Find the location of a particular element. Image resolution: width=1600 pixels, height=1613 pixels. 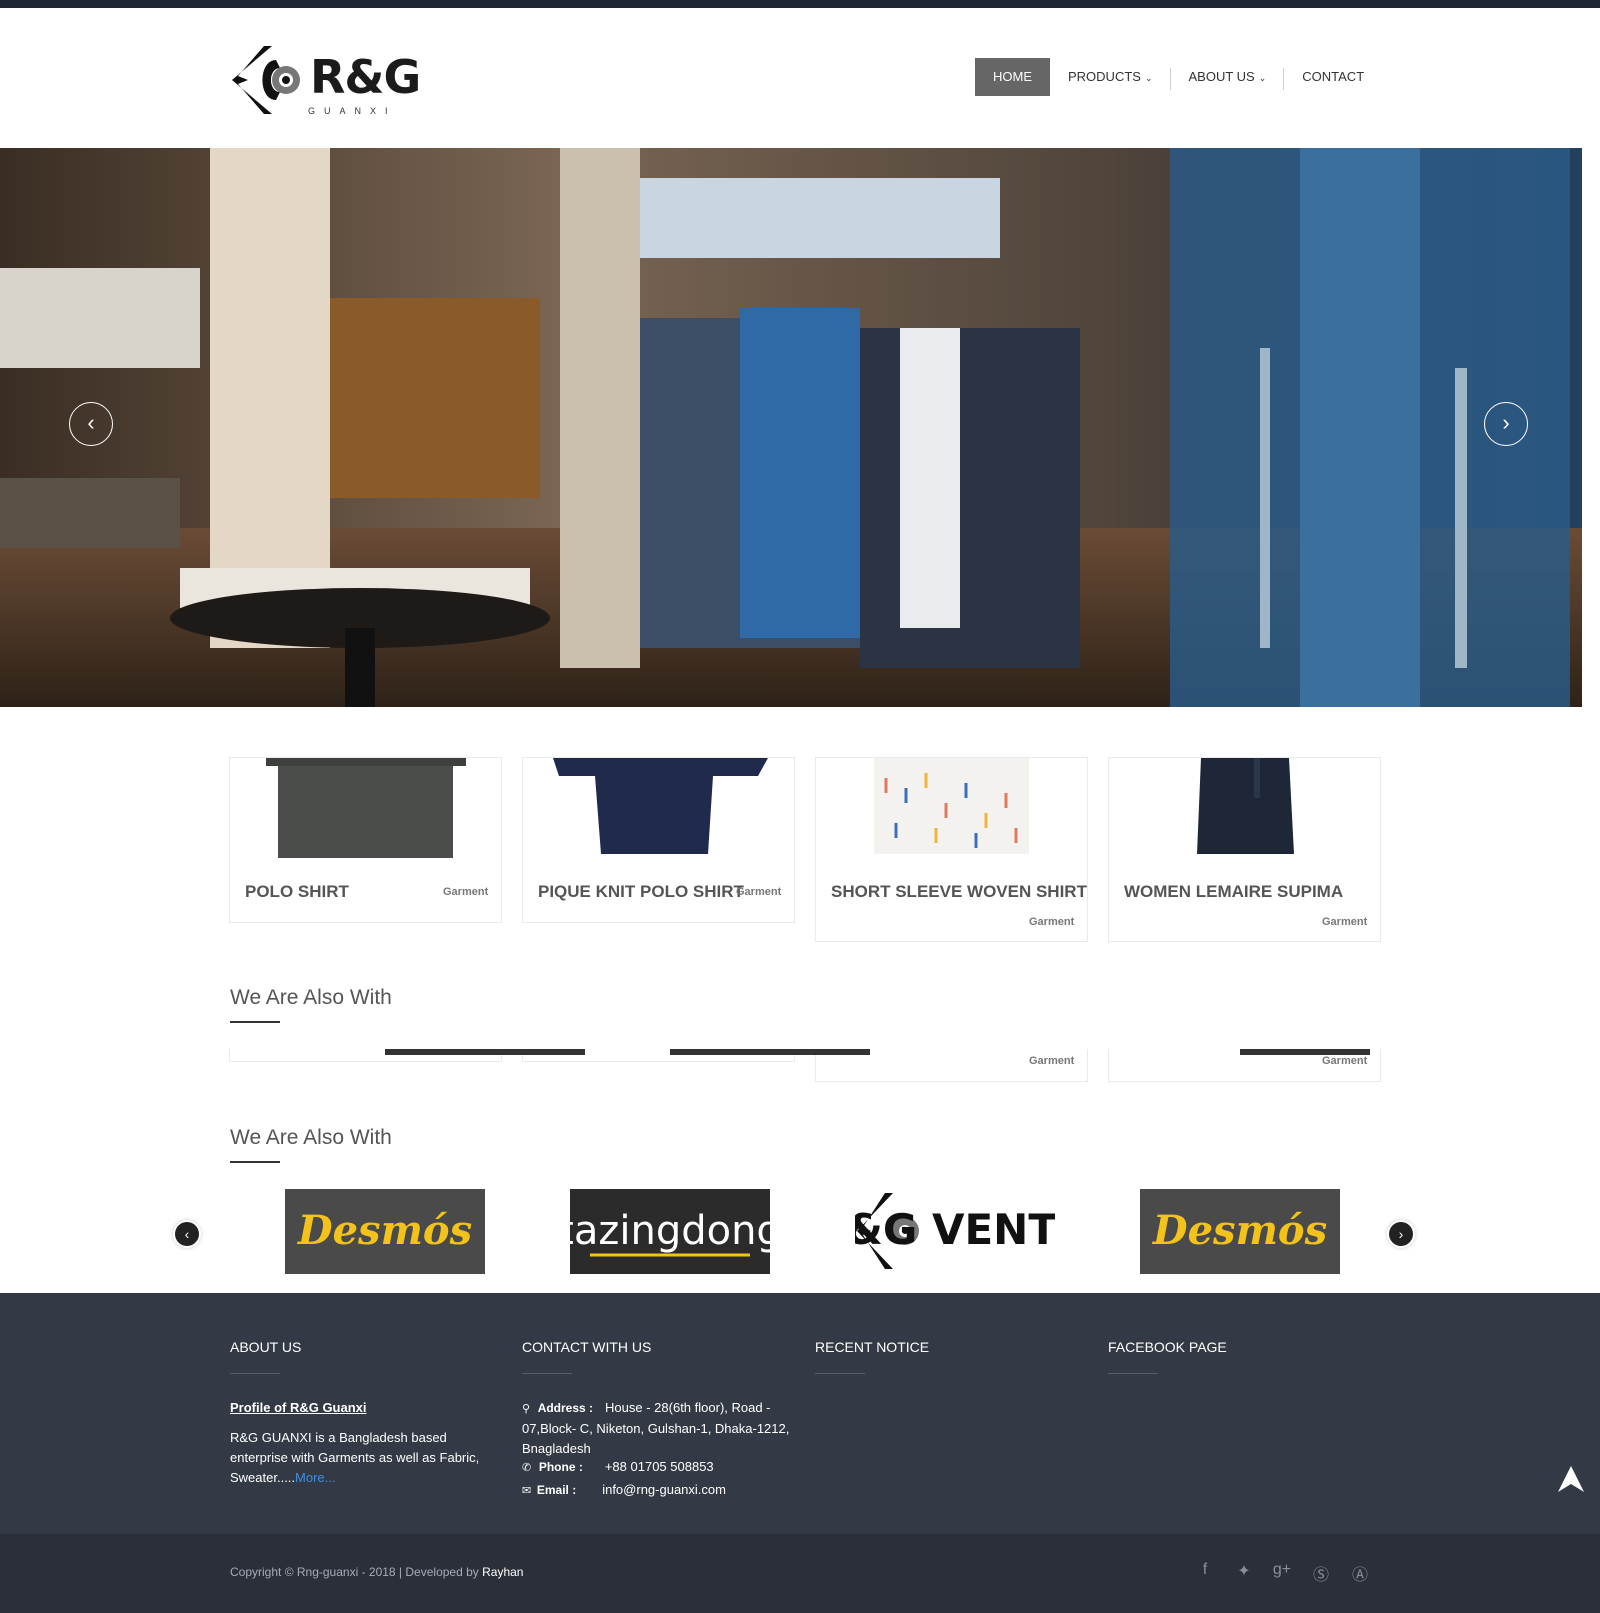

brand-logo-tazingdong: tazingdong is located at coordinates (670, 1231).